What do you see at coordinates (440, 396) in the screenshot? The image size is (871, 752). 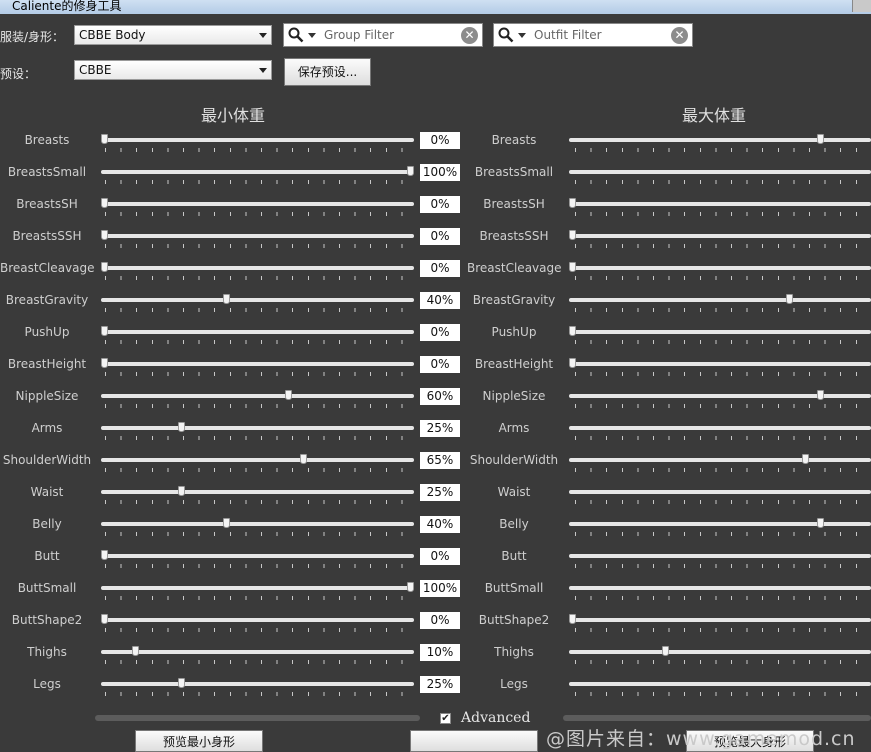 I see `min-value-field: 60%` at bounding box center [440, 396].